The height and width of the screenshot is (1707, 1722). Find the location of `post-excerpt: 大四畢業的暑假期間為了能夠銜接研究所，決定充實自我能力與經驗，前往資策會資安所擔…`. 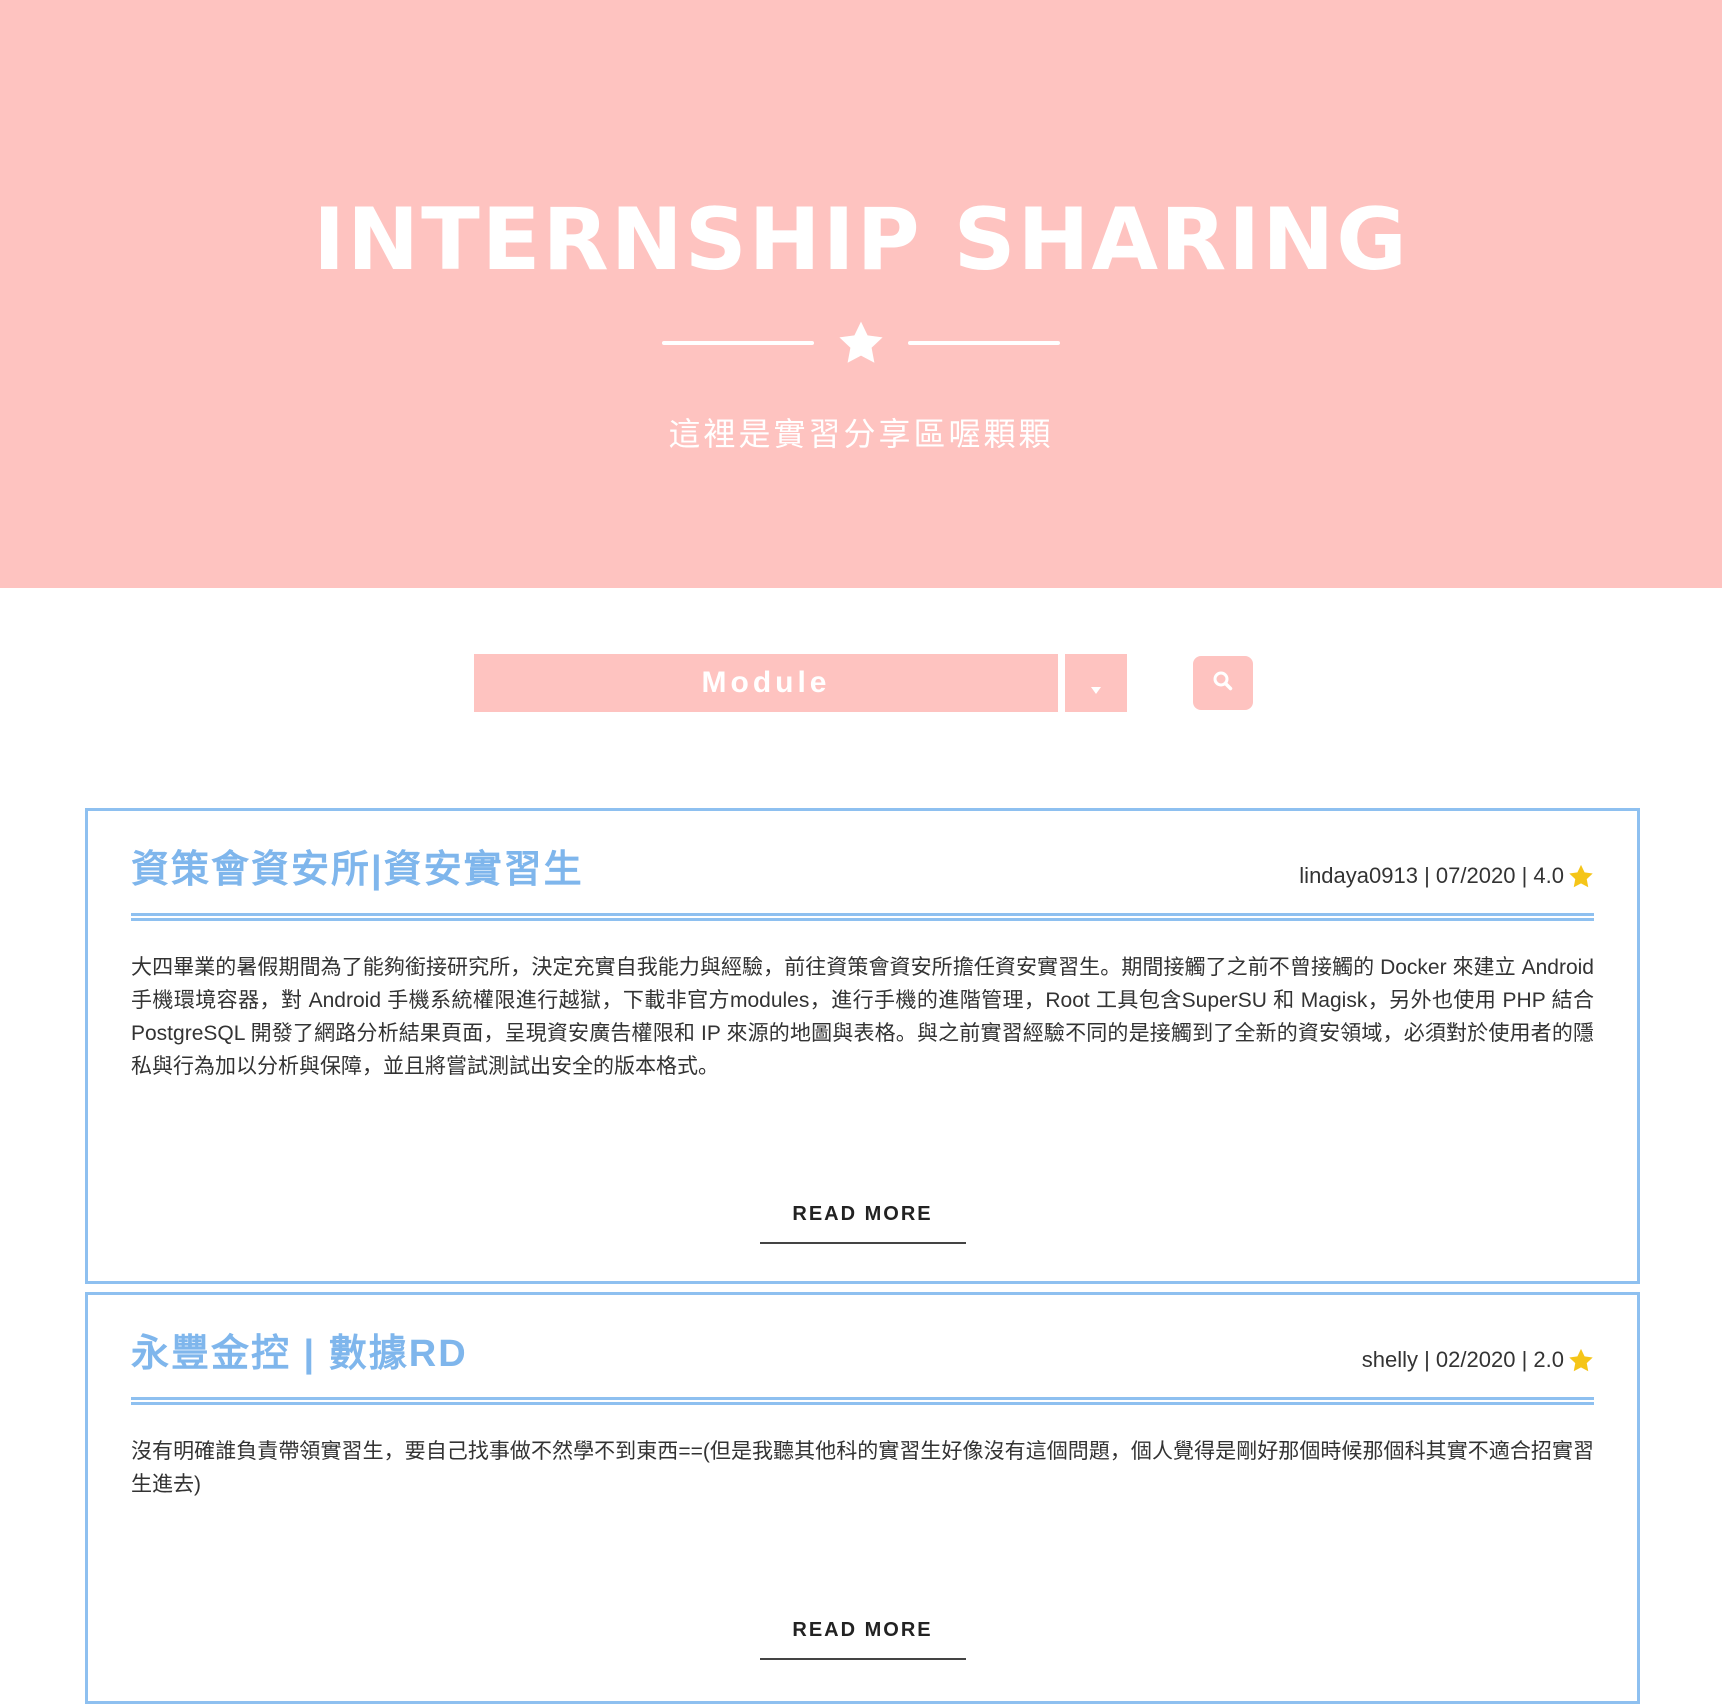

post-excerpt: 大四畢業的暑假期間為了能夠銜接研究所，決定充實自我能力與經驗，前往資策會資安所擔… is located at coordinates (862, 1017).